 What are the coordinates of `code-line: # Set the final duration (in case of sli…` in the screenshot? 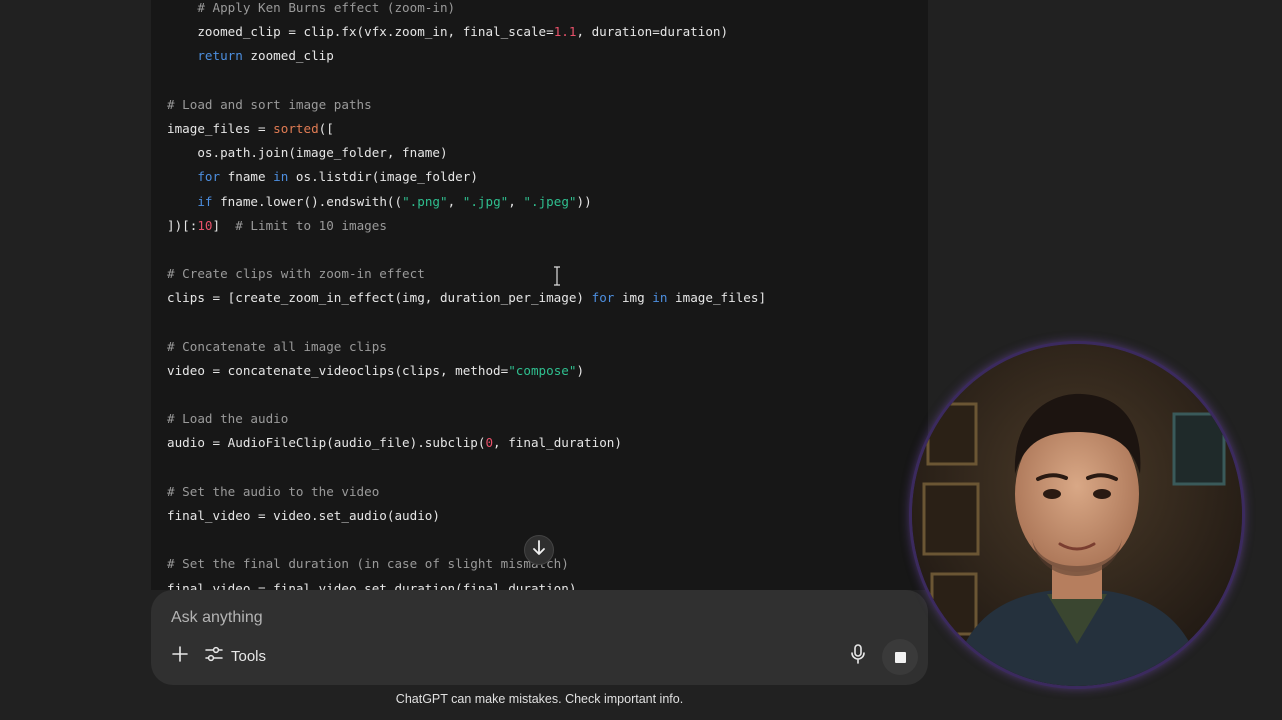 It's located at (466, 564).